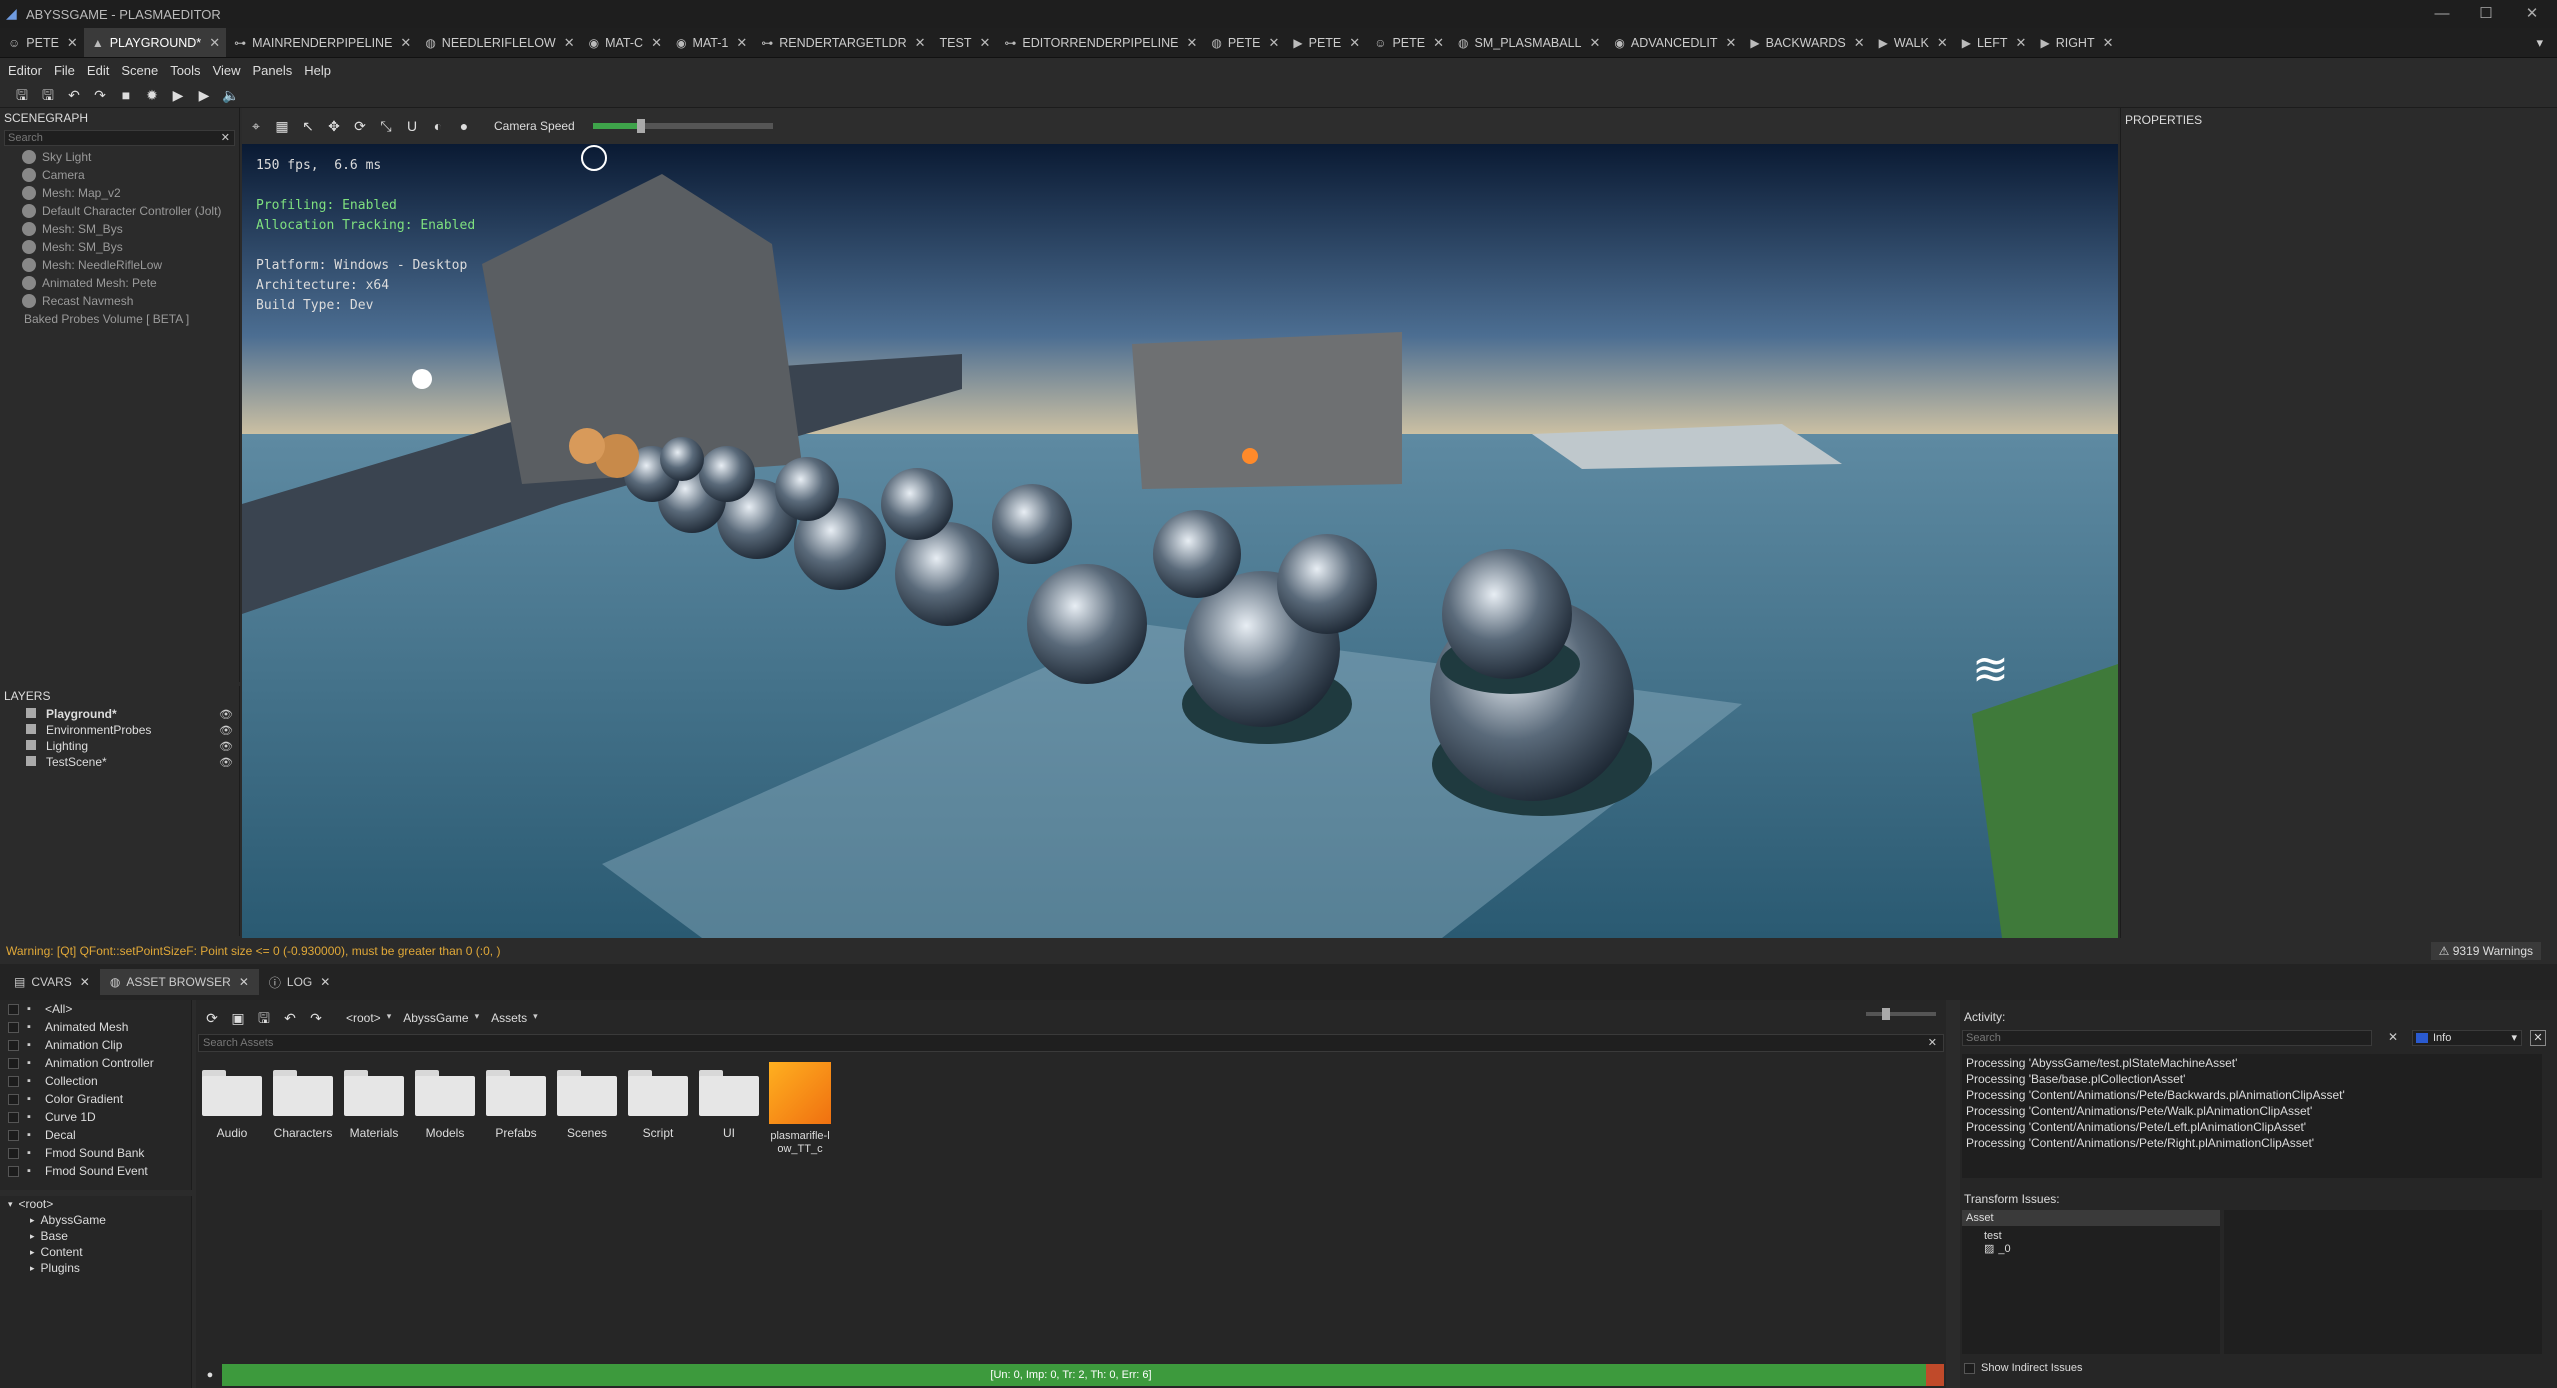  I want to click on doc-tab: ◍ NEEDLERIFLELOW ✕, so click(498, 42).